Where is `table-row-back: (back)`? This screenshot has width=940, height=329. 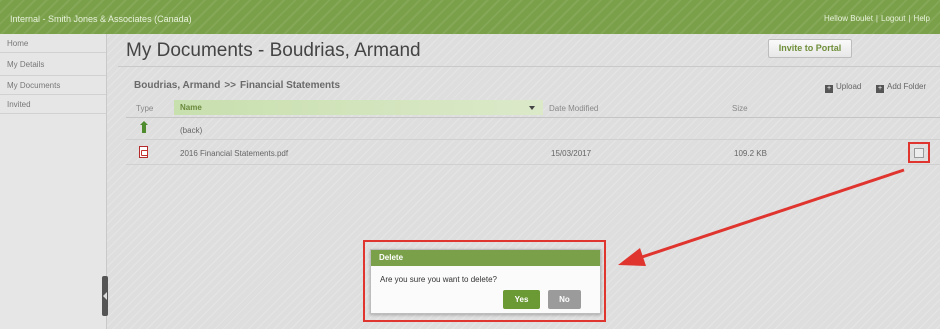 table-row-back: (back) is located at coordinates (533, 129).